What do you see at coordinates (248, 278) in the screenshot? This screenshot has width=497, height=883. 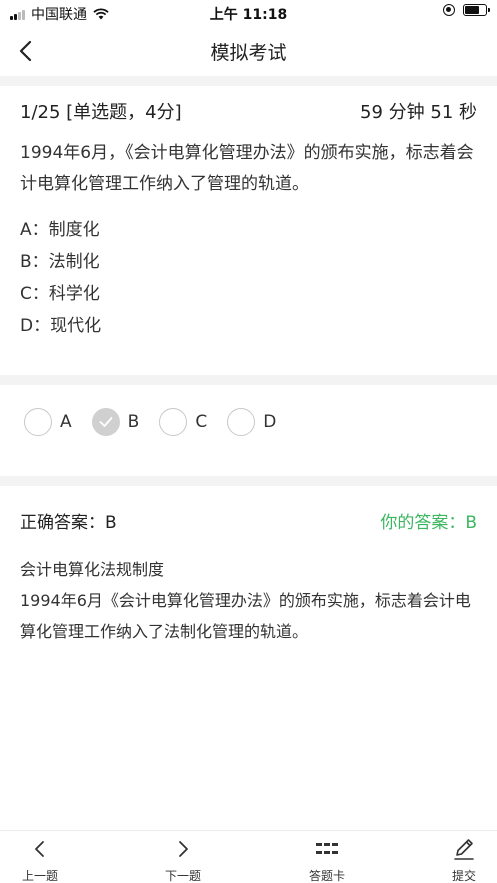 I see `option-list: A：制度化 B：法制化 C：科学化 D：现代化` at bounding box center [248, 278].